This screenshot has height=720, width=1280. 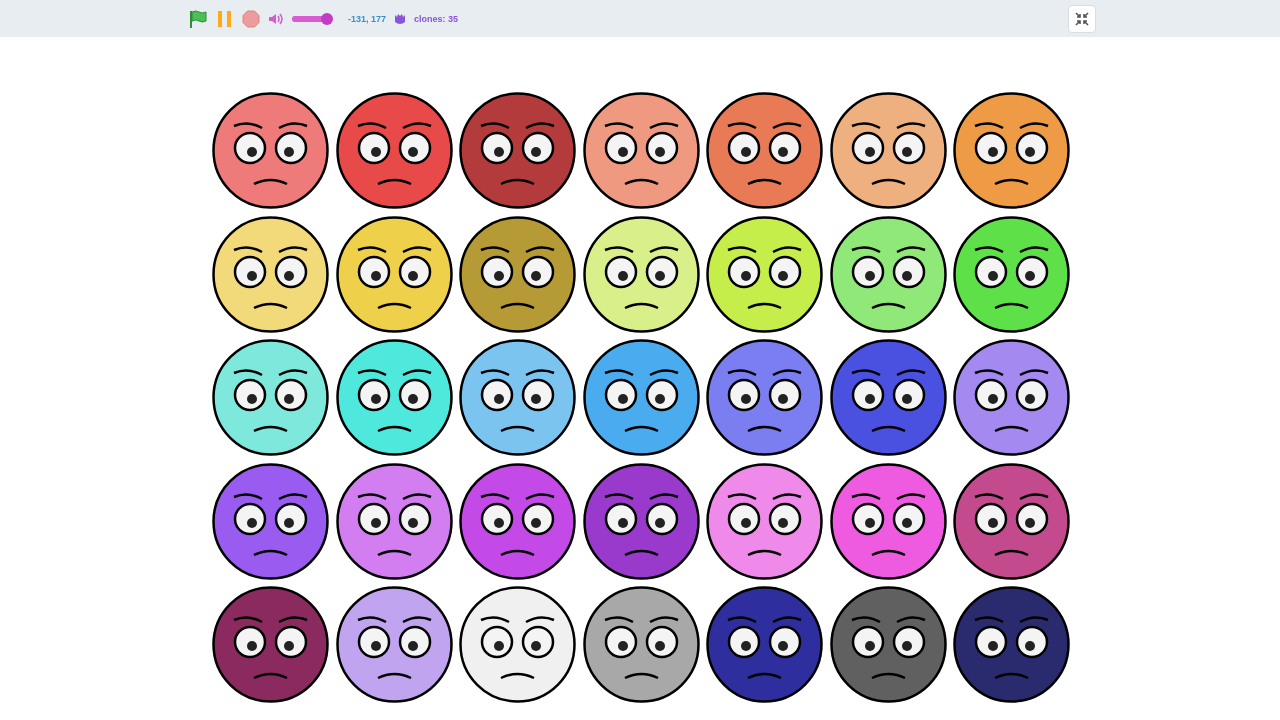 I want to click on clones-icon, so click(x=400, y=18).